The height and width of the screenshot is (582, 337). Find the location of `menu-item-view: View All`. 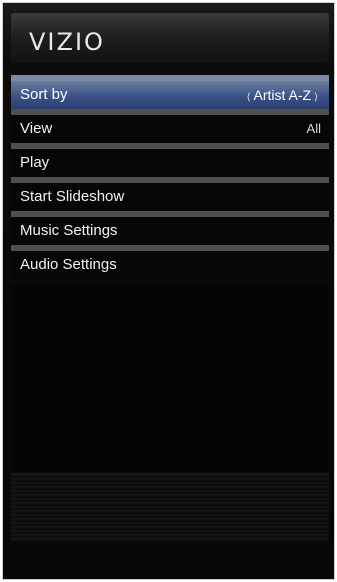

menu-item-view: View All is located at coordinates (170, 126).